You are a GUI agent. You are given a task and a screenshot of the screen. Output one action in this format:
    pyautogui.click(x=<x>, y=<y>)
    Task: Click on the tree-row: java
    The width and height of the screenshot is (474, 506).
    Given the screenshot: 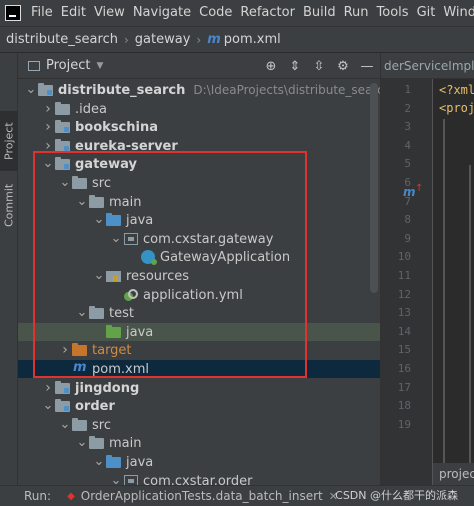 What is the action you would take?
    pyautogui.click(x=199, y=332)
    